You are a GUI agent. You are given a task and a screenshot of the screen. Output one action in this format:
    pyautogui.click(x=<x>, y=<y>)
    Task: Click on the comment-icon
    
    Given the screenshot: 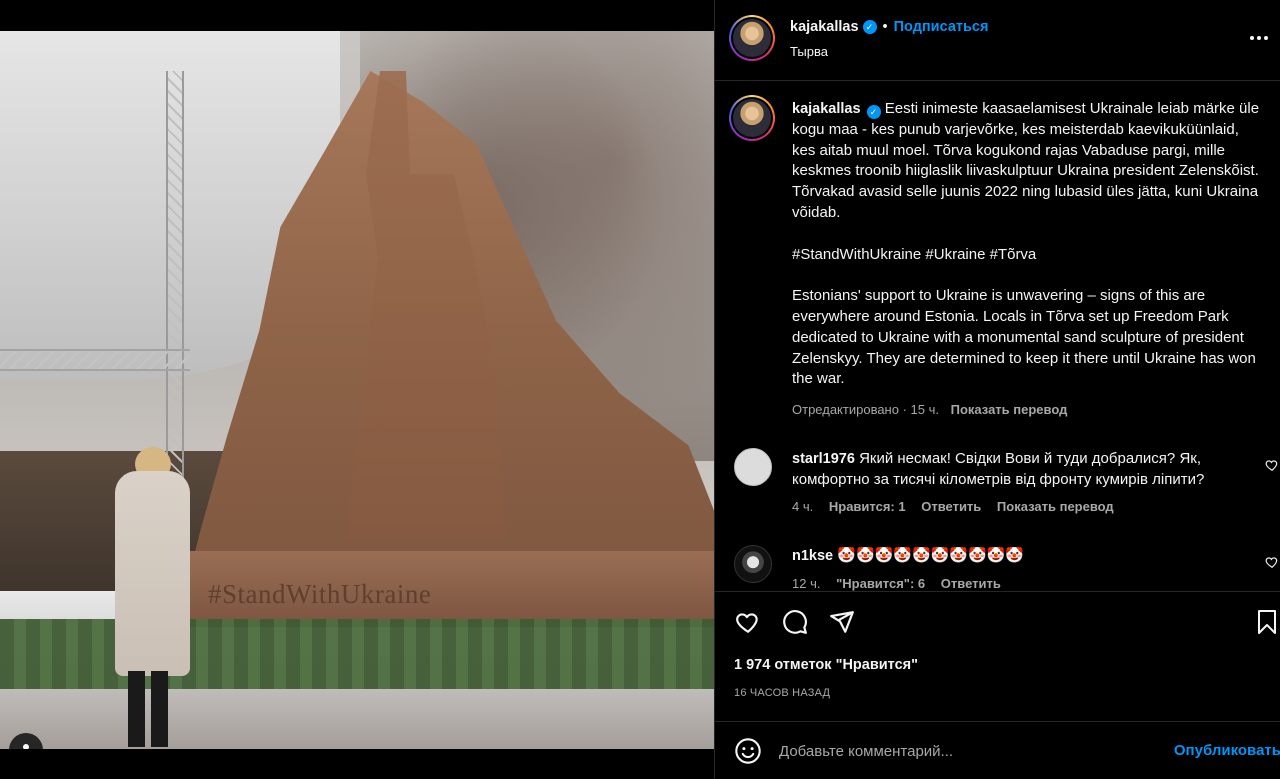 What is the action you would take?
    pyautogui.click(x=795, y=622)
    